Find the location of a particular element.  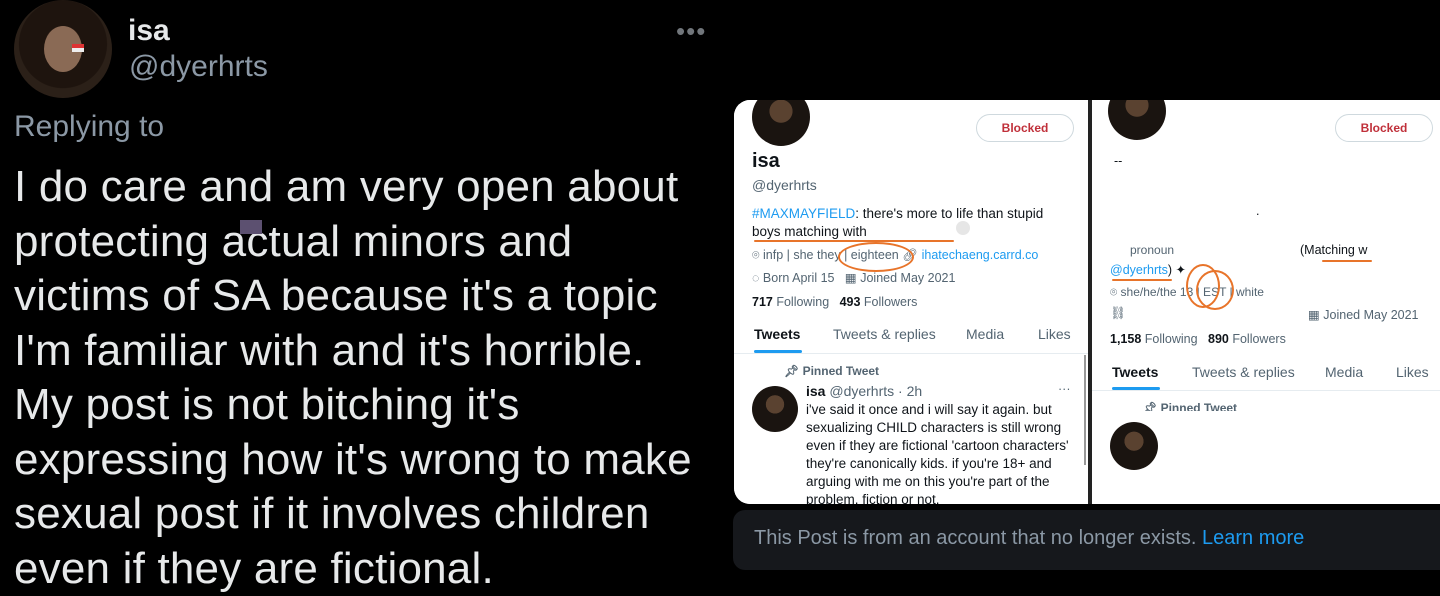

bio-hashtag: #MAXMAYFIELD is located at coordinates (804, 213).